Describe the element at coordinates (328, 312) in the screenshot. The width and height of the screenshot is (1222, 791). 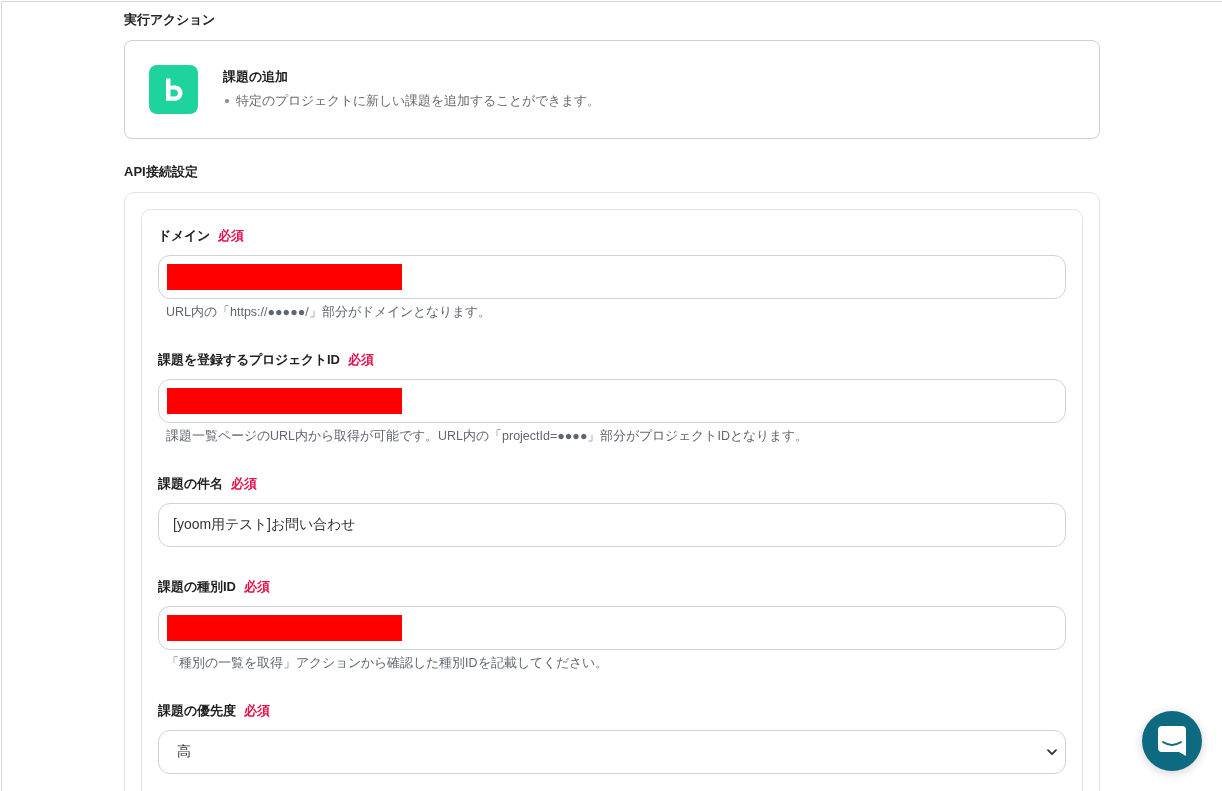
I see `help-text: URL内の「https://●●●●●/」部分がドメインとなります。` at that location.